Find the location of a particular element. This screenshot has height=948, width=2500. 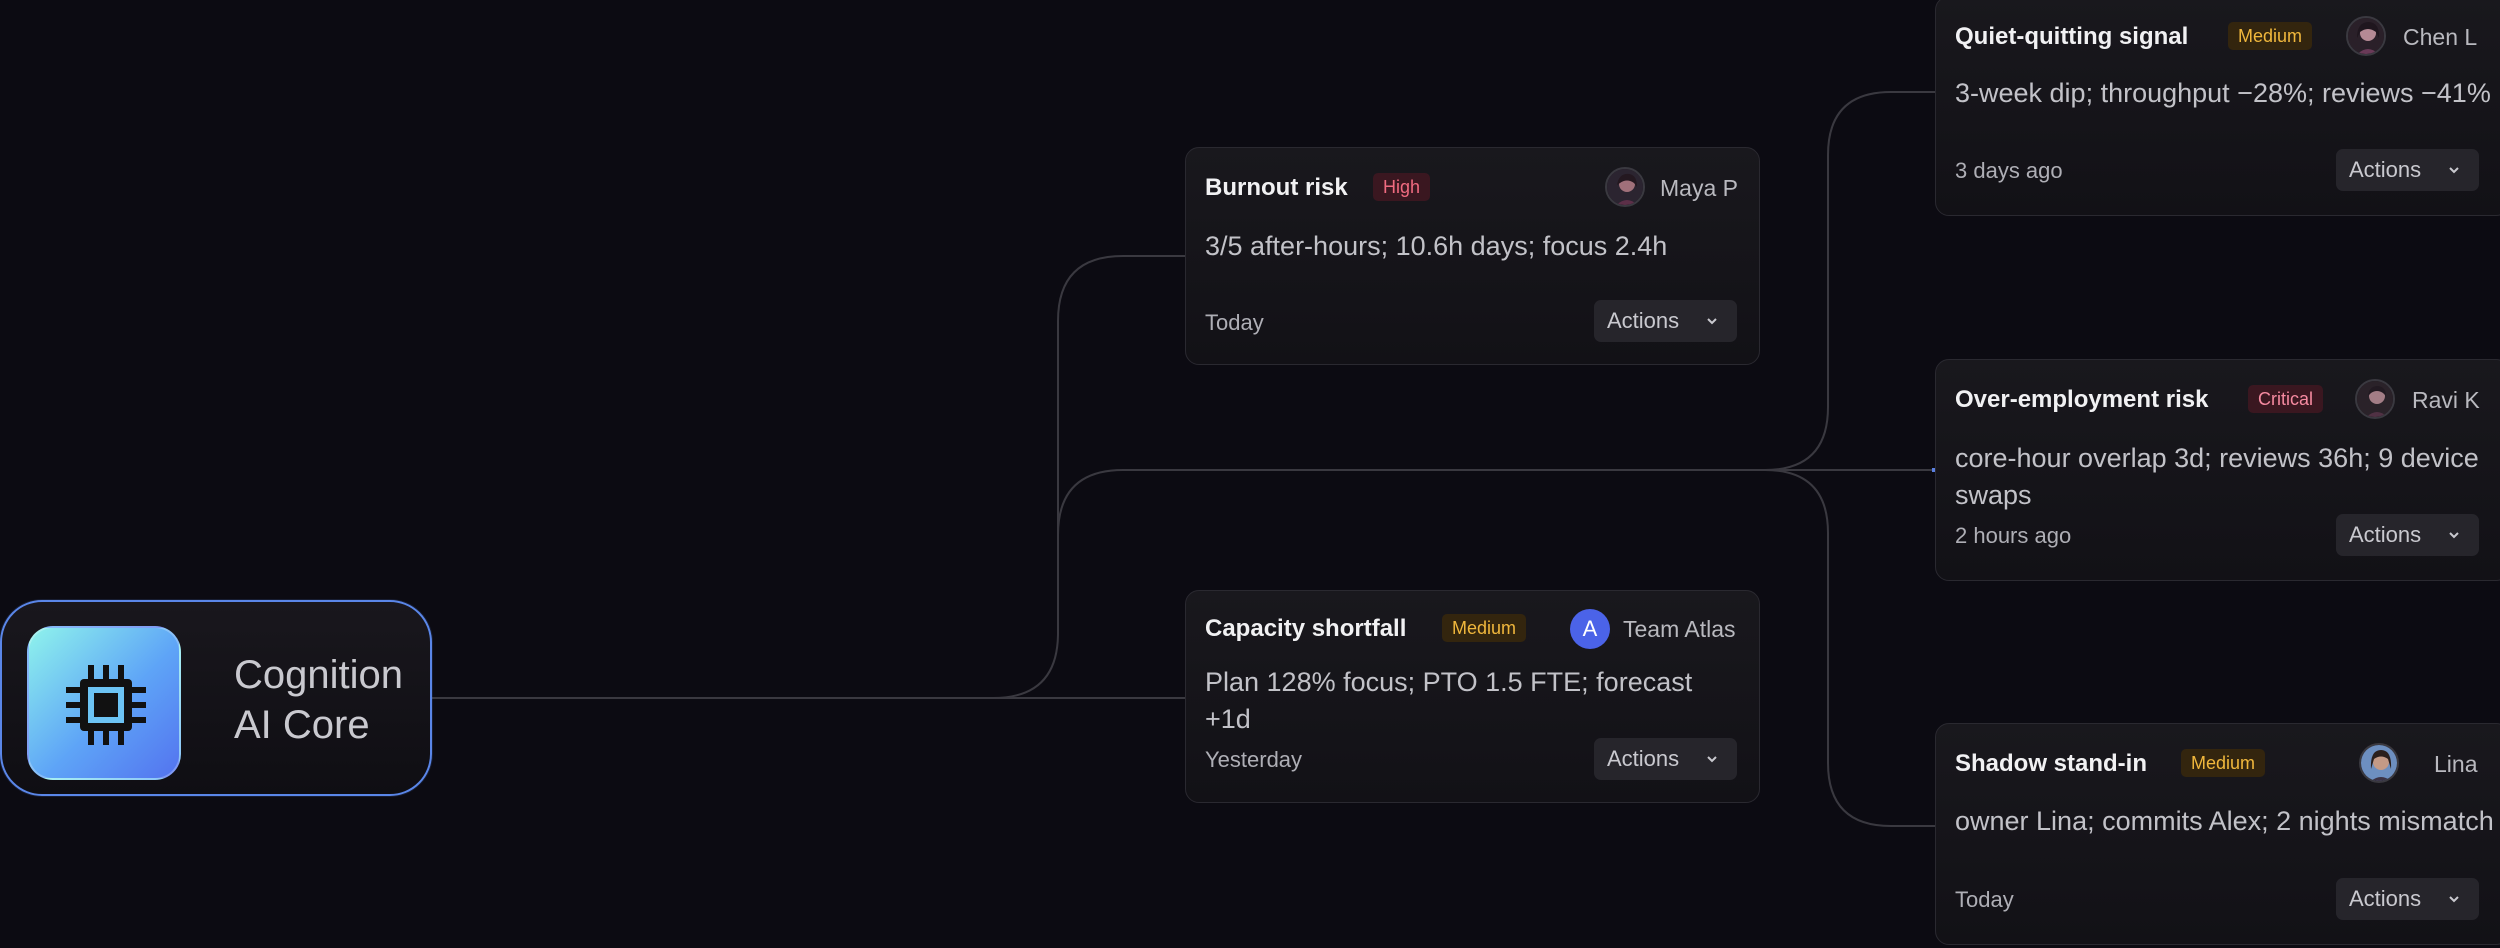

assignee-name: Lina is located at coordinates (2456, 764).